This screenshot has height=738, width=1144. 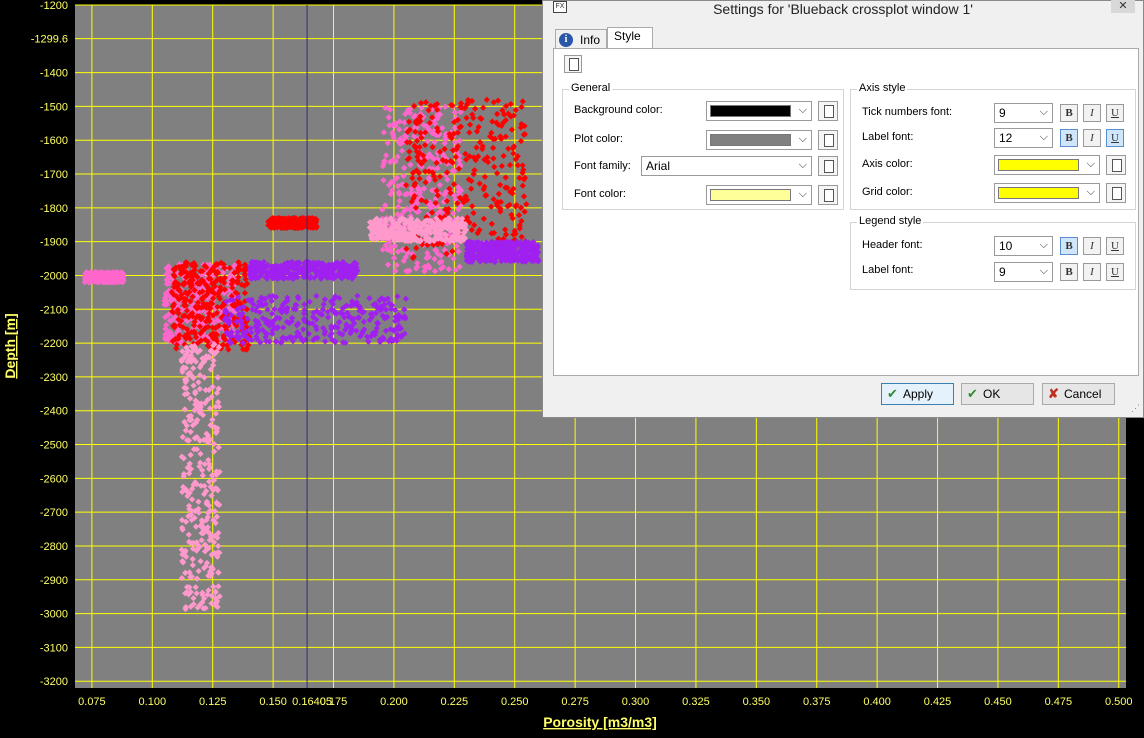 I want to click on y-tick-label: -2500, so click(x=54, y=446).